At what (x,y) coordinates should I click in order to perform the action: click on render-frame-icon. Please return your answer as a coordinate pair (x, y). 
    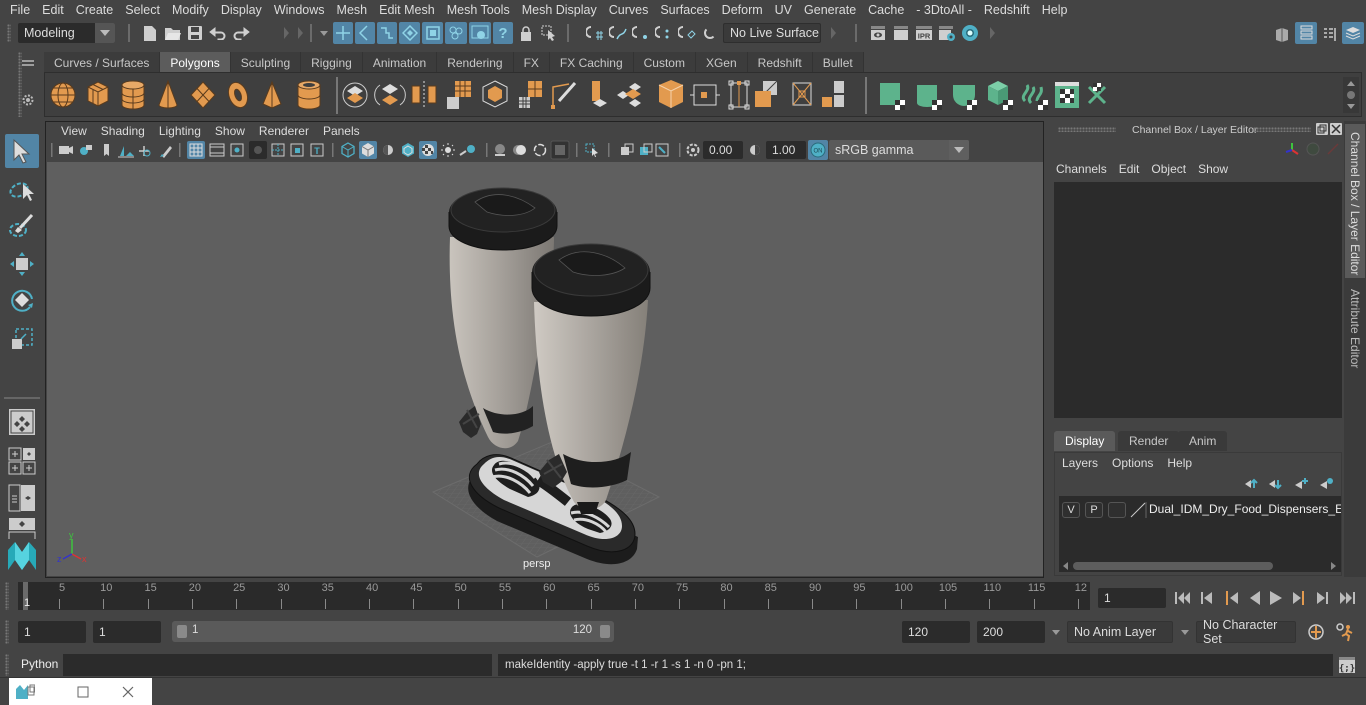
    Looking at the image, I should click on (901, 33).